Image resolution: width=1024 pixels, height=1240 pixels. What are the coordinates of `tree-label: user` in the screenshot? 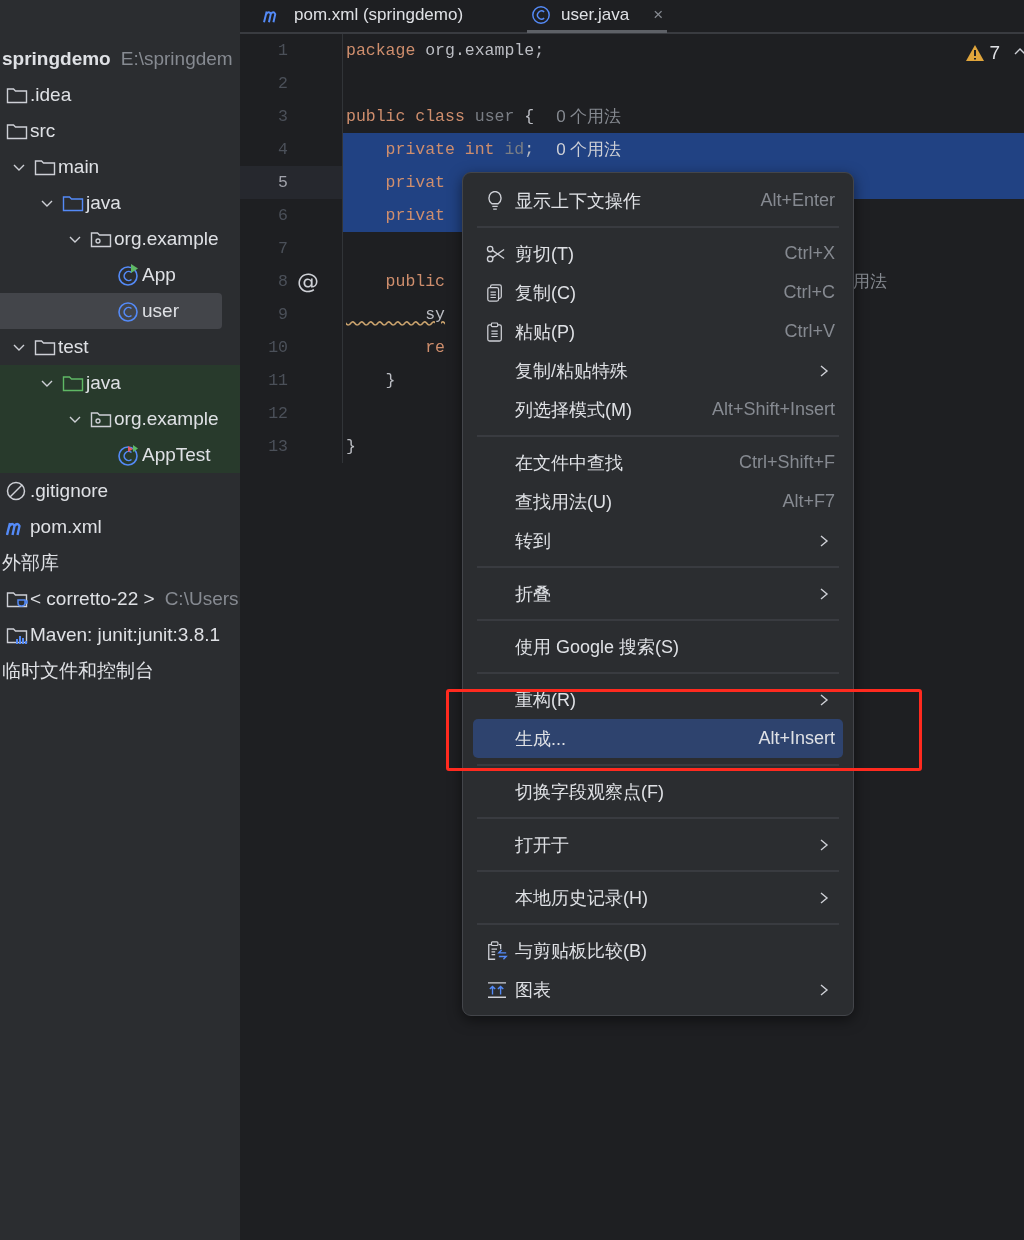 It's located at (160, 311).